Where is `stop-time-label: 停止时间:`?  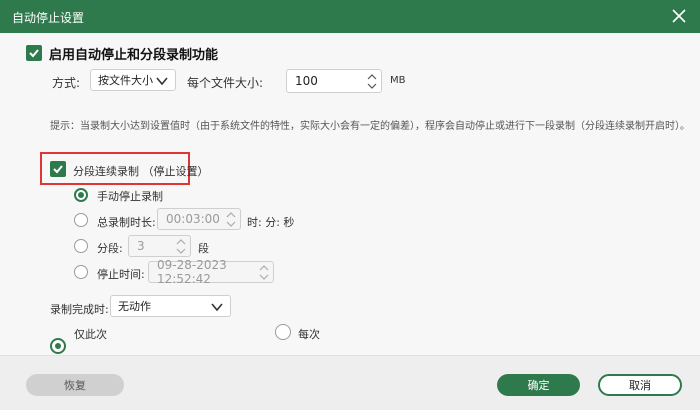
stop-time-label: 停止时间: is located at coordinates (121, 274).